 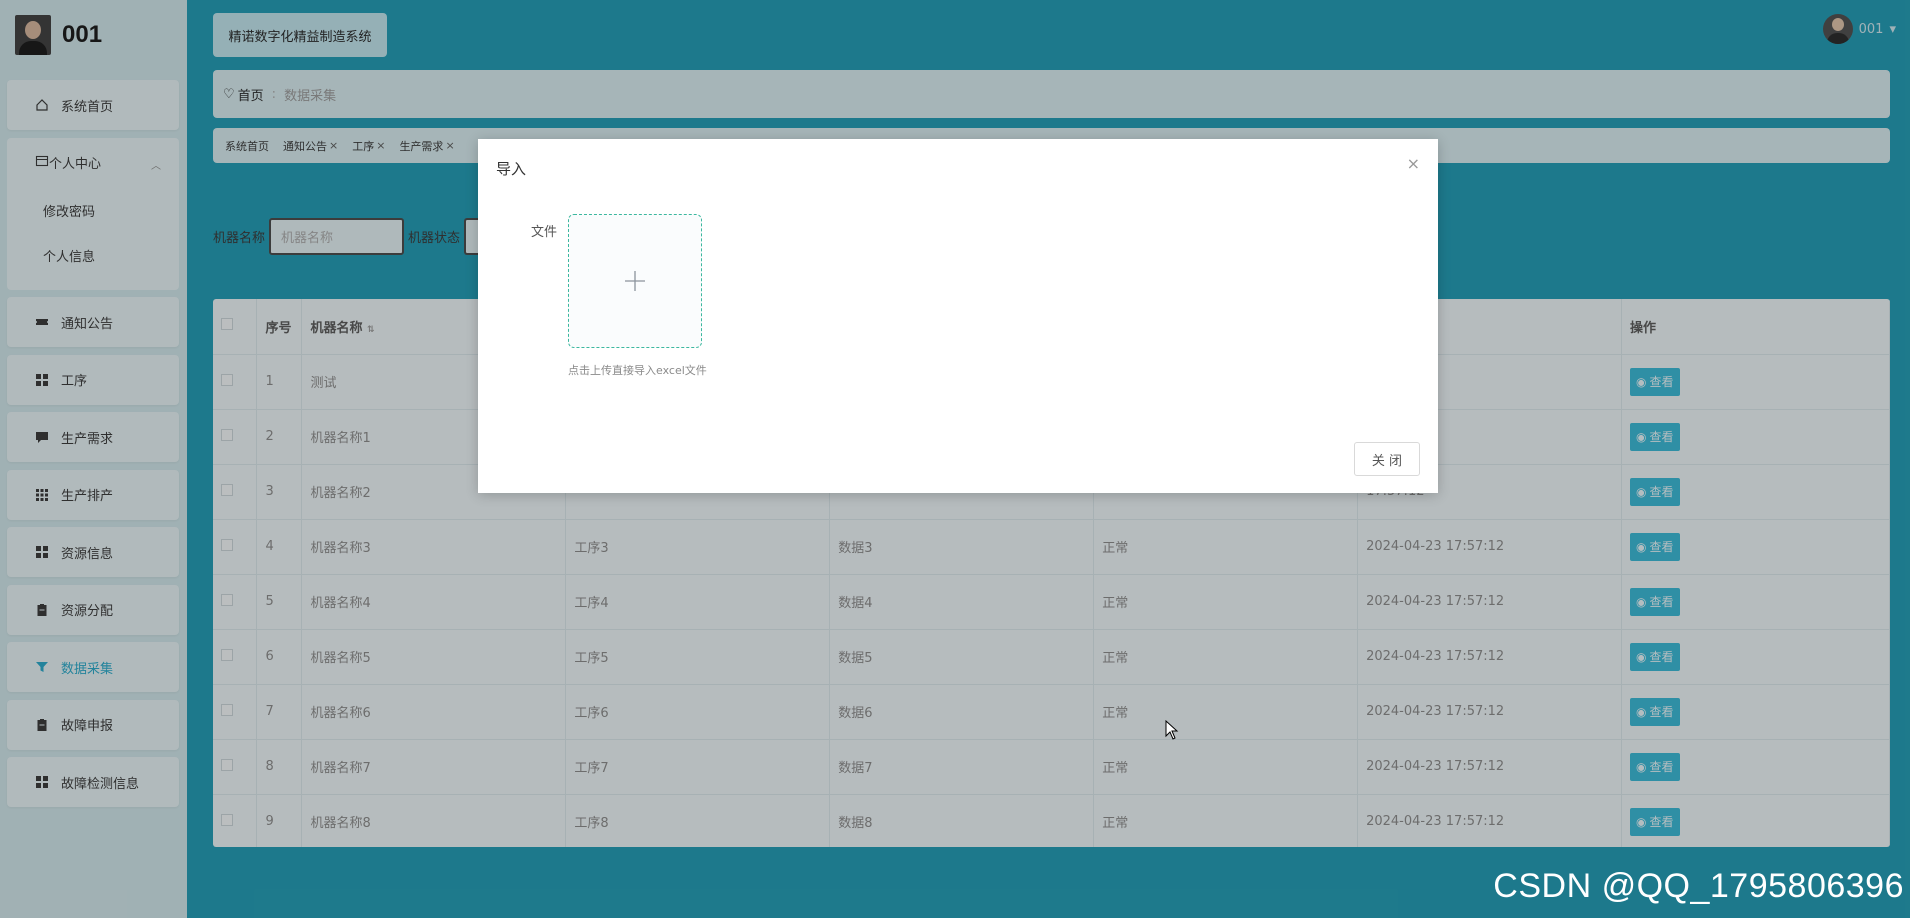 I want to click on close-icon: ×, so click(x=1413, y=163).